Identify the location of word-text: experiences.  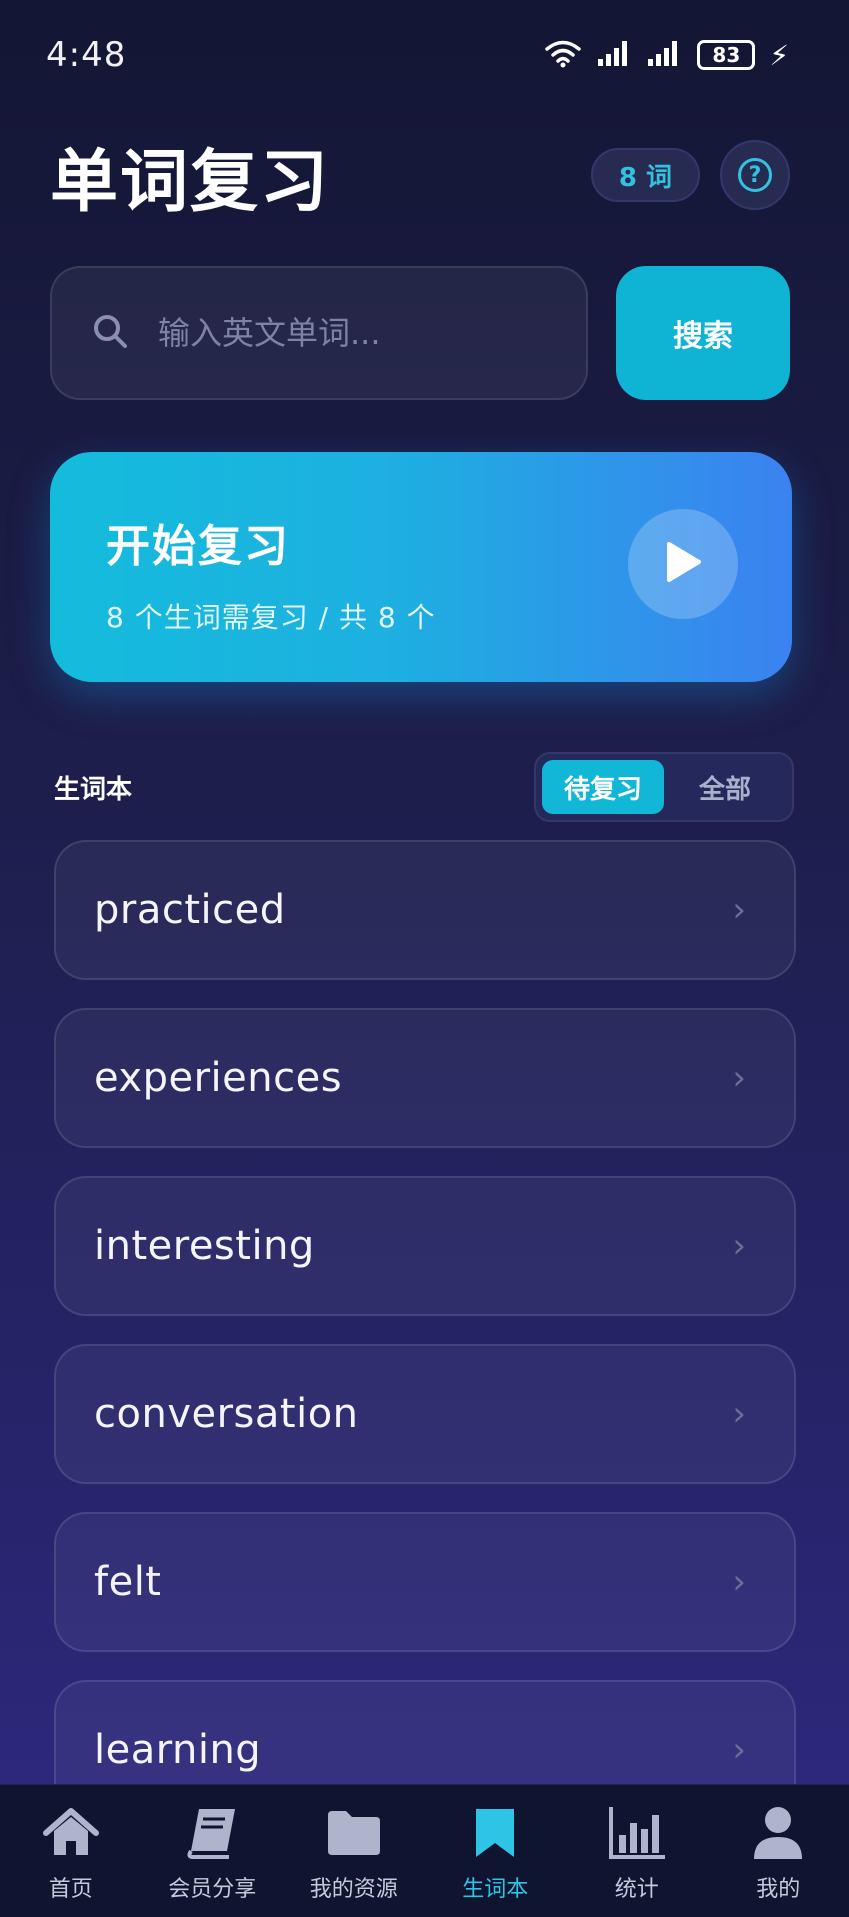
(218, 1078).